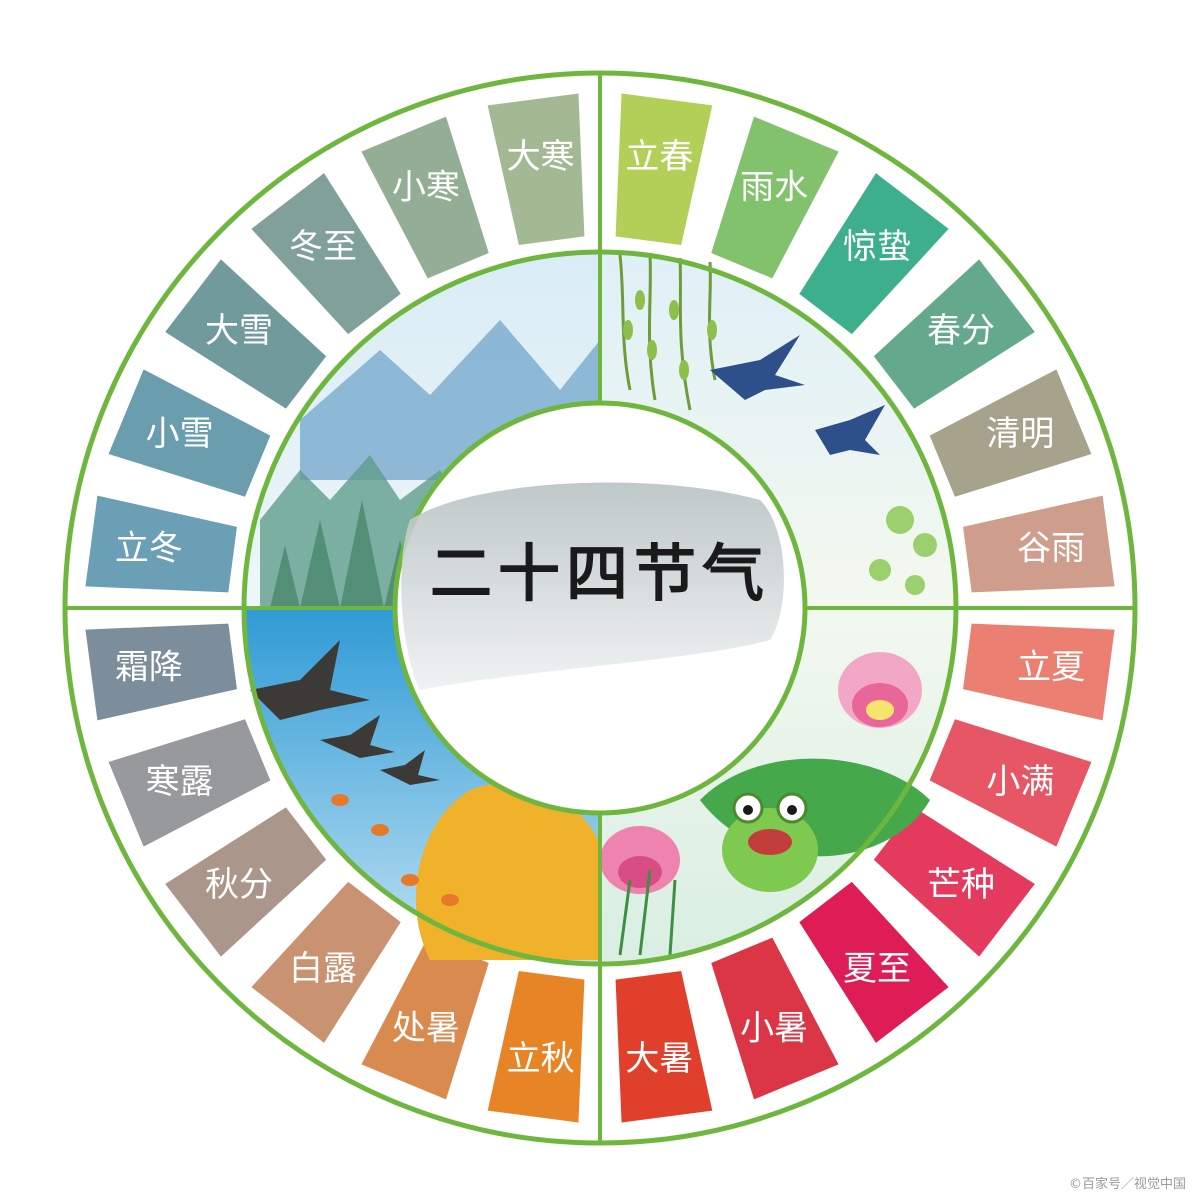 Image resolution: width=1200 pixels, height=1200 pixels. I want to click on term-label: 清明, so click(1020, 434).